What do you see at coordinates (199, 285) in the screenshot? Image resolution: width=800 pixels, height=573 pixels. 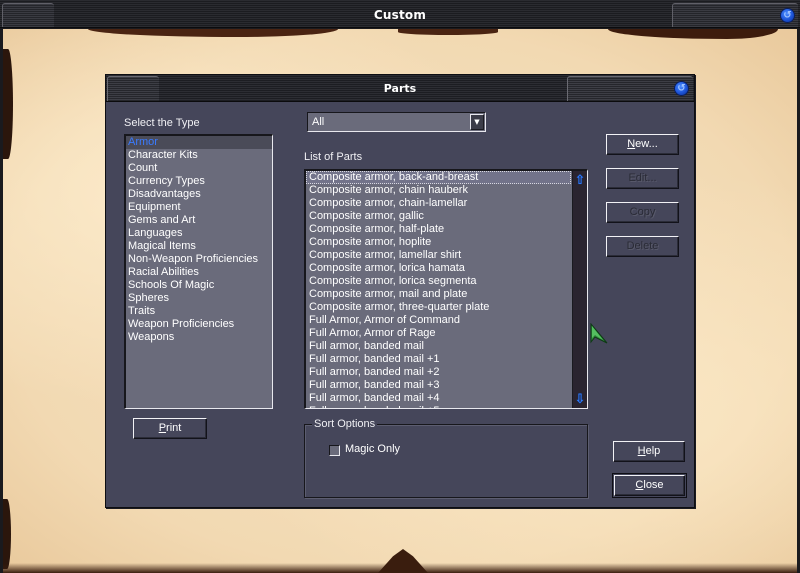 I see `type-list-item: Schools Of Magic` at bounding box center [199, 285].